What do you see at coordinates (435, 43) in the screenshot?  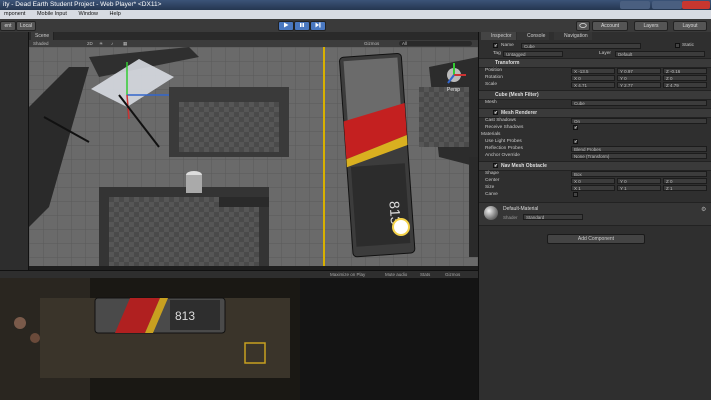 I see `scene-search-input: All` at bounding box center [435, 43].